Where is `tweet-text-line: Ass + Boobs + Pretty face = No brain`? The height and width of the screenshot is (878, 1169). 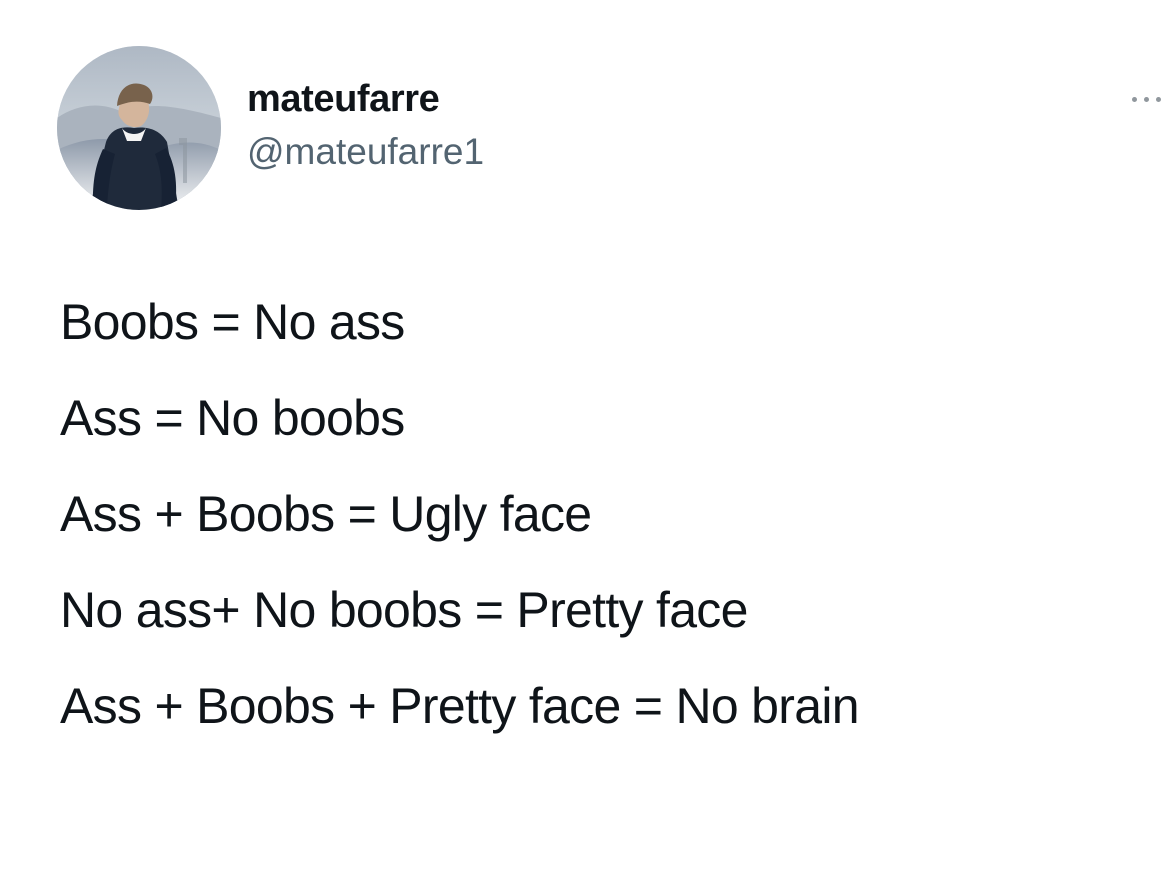 tweet-text-line: Ass + Boobs + Pretty face = No brain is located at coordinates (460, 706).